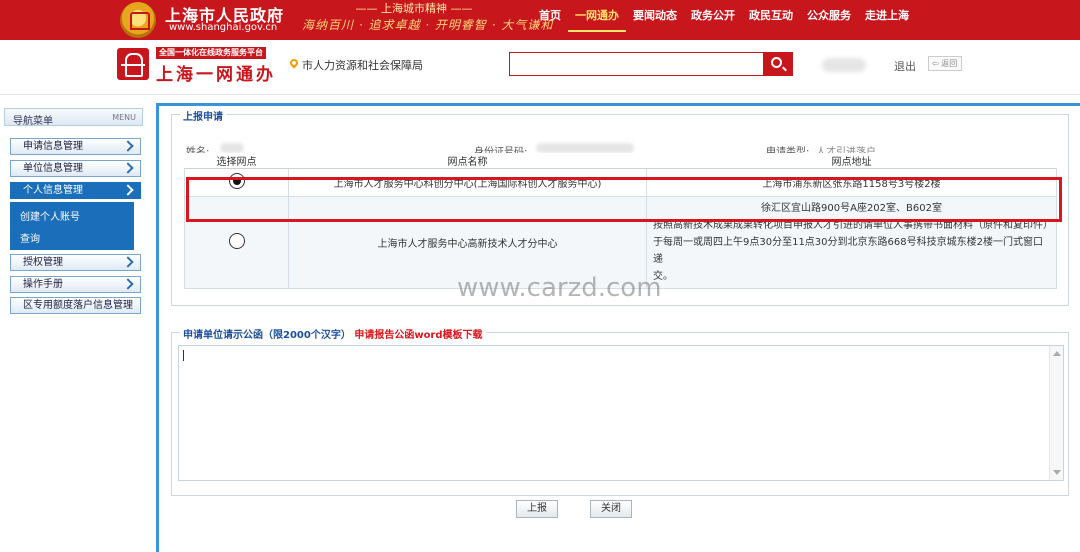 The height and width of the screenshot is (552, 1080). What do you see at coordinates (655, 20) in the screenshot?
I see `nav-news: 要闻动态` at bounding box center [655, 20].